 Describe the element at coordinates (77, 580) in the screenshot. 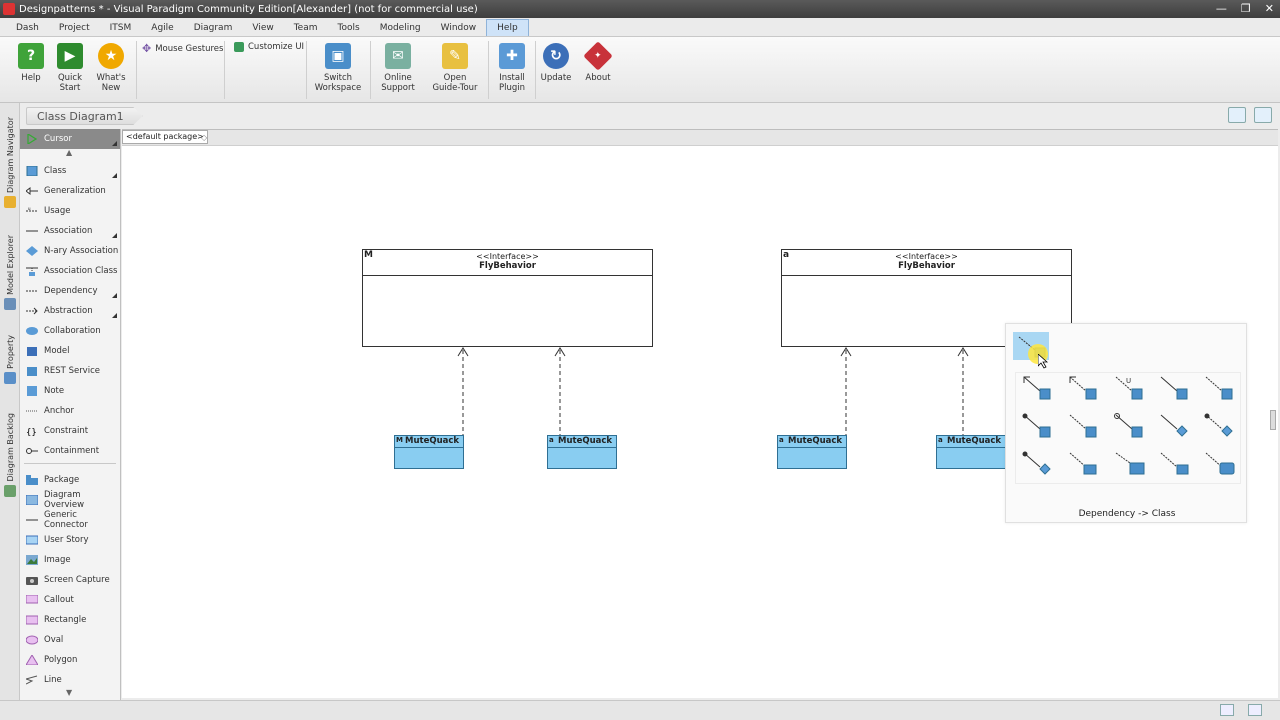

I see `palette-label: Screen Capture` at that location.